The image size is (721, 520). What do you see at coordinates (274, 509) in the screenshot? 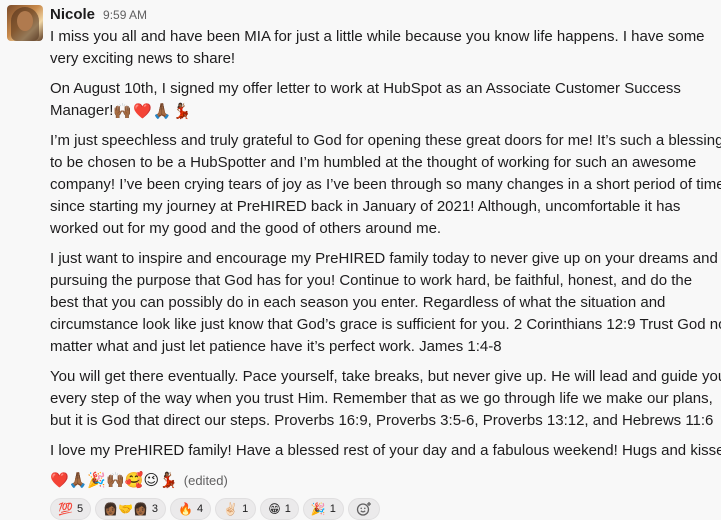
I see `reaction-emoji-icon: 😁` at bounding box center [274, 509].